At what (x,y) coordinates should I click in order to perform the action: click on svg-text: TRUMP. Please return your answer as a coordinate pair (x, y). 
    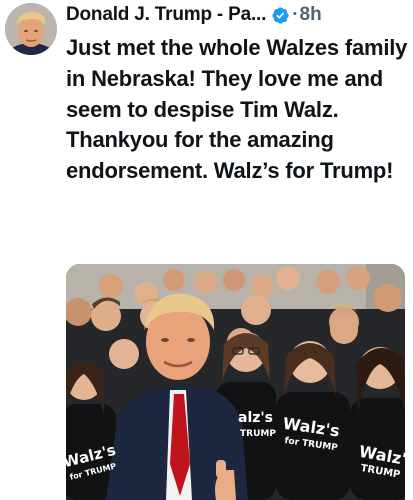
    Looking at the image, I should click on (258, 434).